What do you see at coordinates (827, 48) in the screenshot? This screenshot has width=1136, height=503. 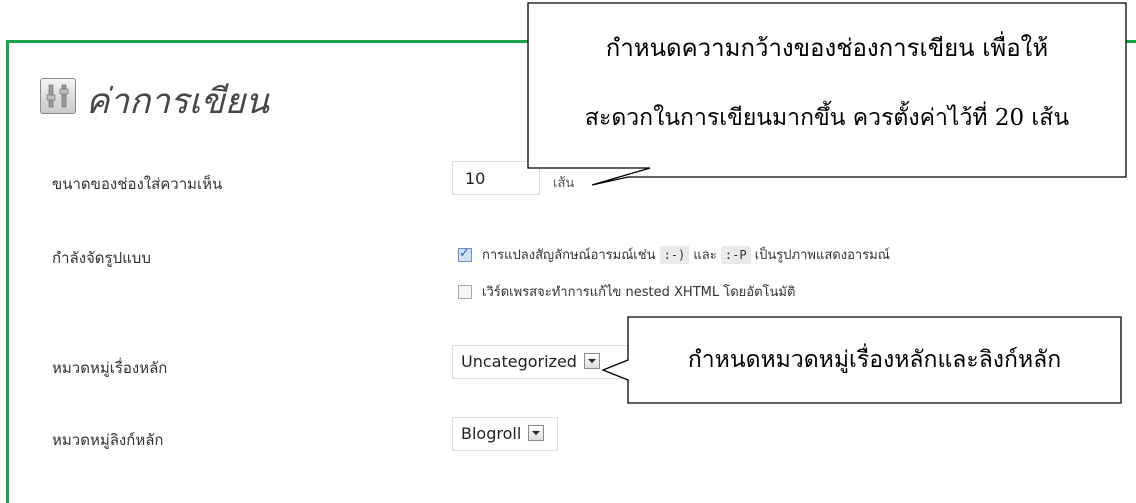 I see `top-callout-line1: กำหนดความกว้างของช่องการเขียน เพื่อให้` at bounding box center [827, 48].